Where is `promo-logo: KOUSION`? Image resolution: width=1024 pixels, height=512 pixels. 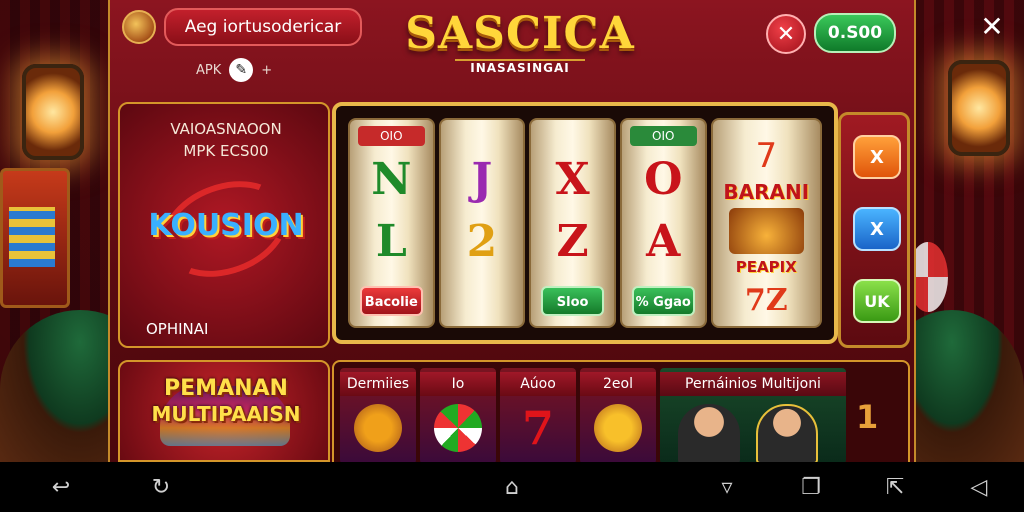 promo-logo: KOUSION is located at coordinates (226, 225).